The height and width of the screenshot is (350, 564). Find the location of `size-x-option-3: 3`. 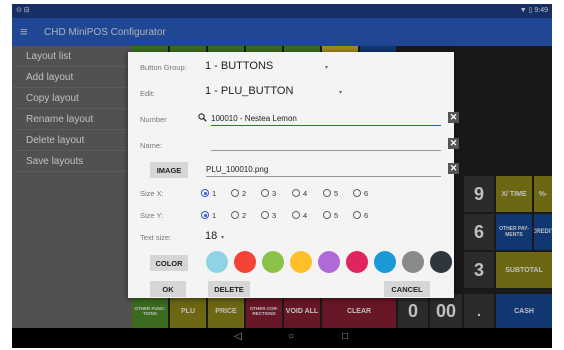

size-x-option-3: 3 is located at coordinates (268, 193).